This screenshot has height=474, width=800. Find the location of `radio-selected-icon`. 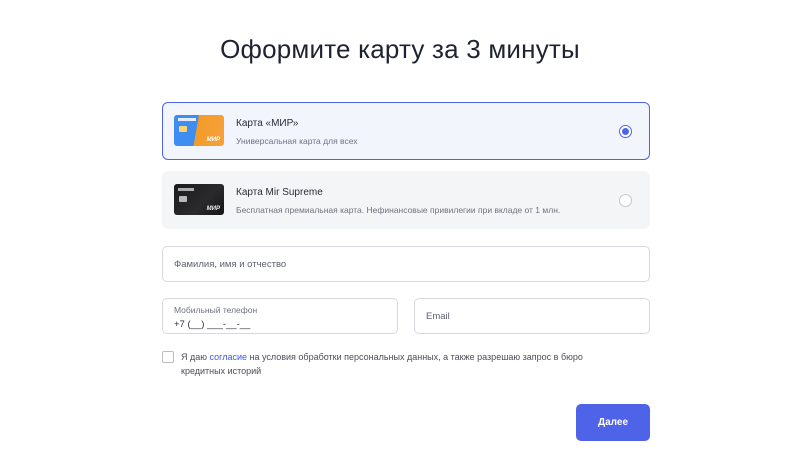

radio-selected-icon is located at coordinates (625, 131).